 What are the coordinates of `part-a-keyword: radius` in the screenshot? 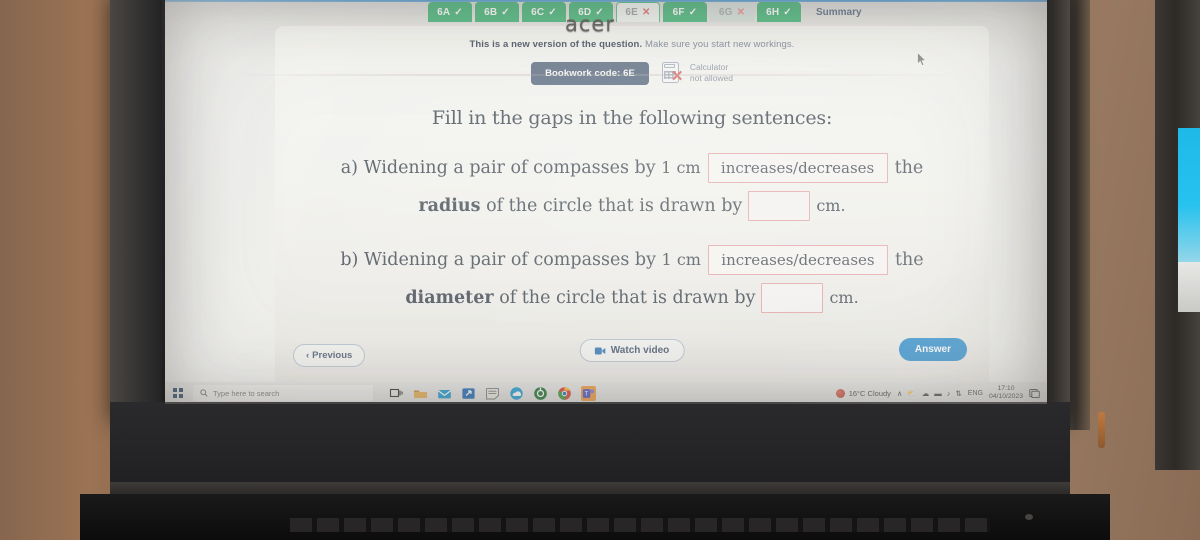 It's located at (449, 205).